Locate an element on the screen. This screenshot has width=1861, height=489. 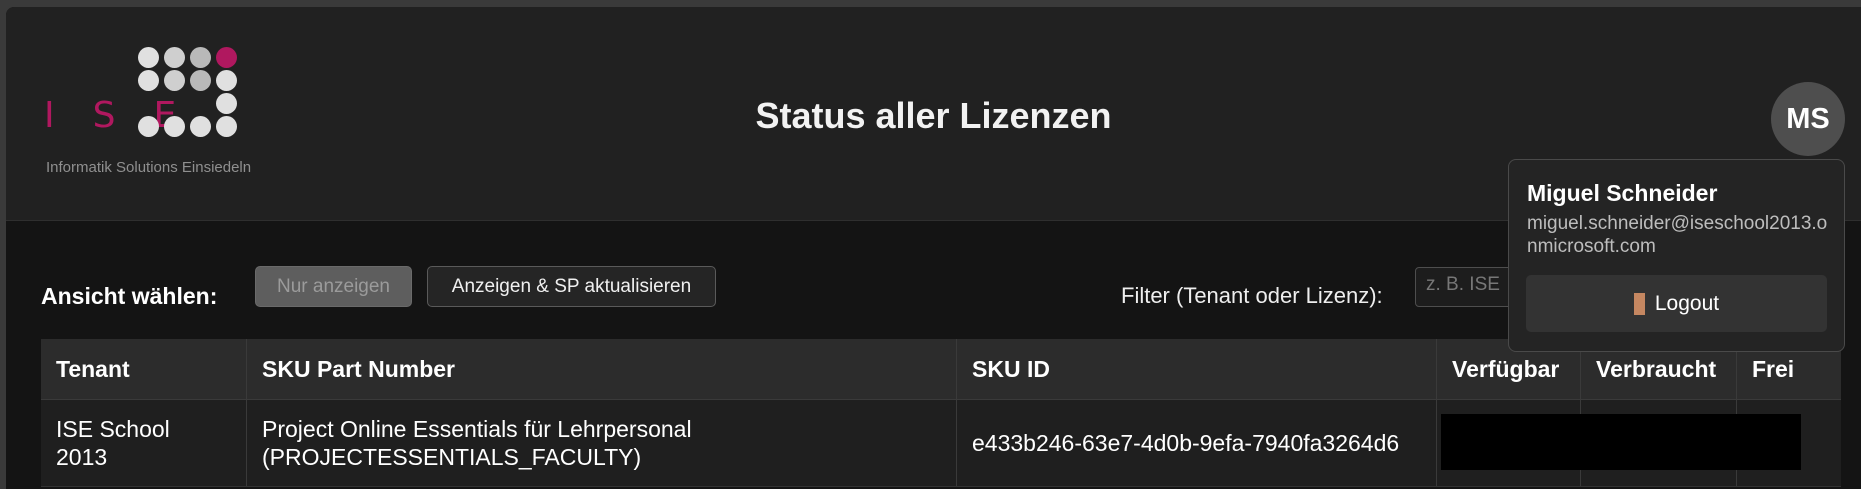
user-avatar: MS is located at coordinates (1808, 119).